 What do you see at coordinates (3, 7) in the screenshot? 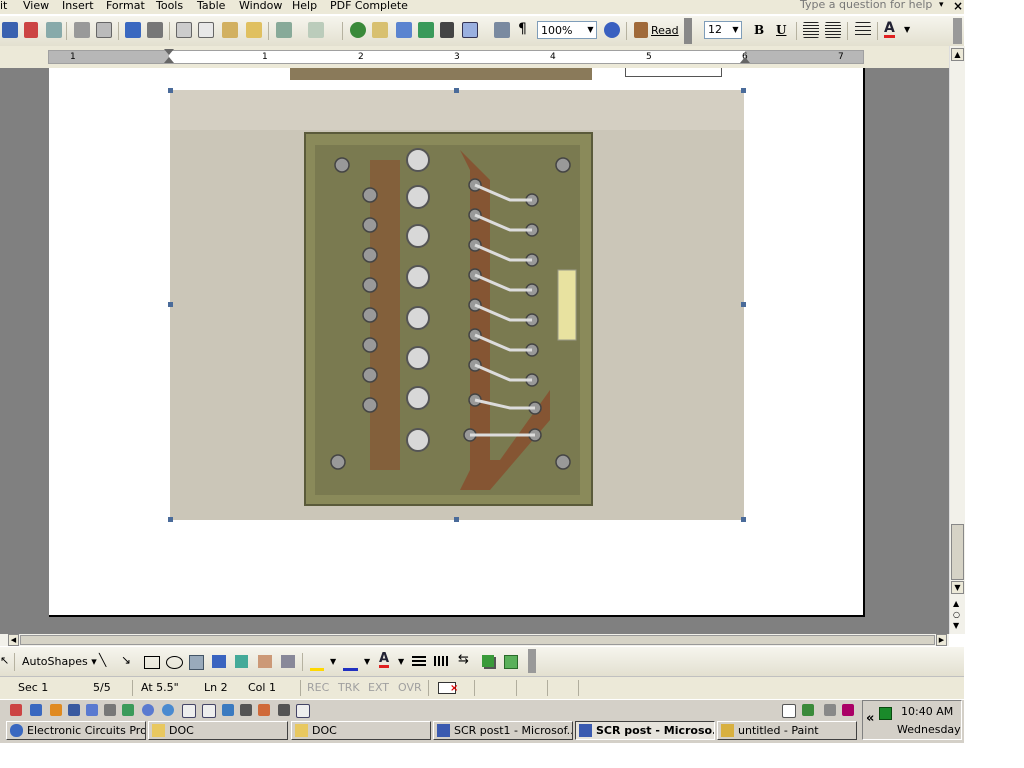
I see `menu-edit: it` at bounding box center [3, 7].